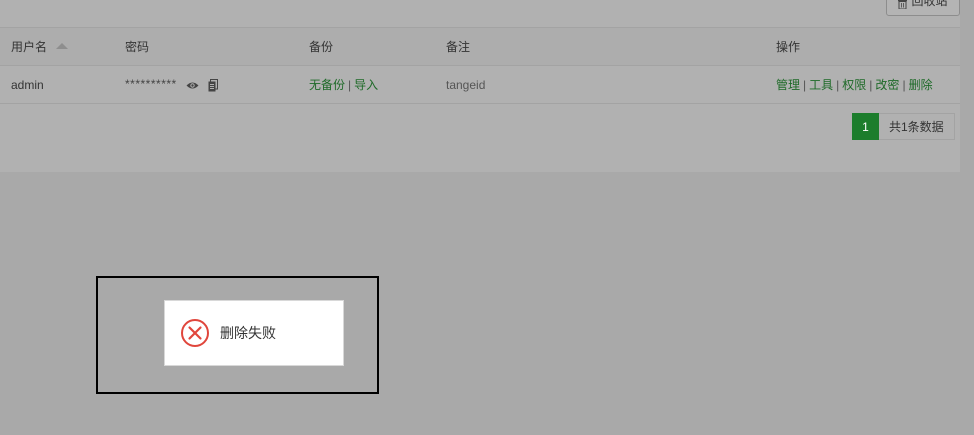 This screenshot has width=974, height=435. I want to click on recycle-bin-button: 回收站, so click(923, 8).